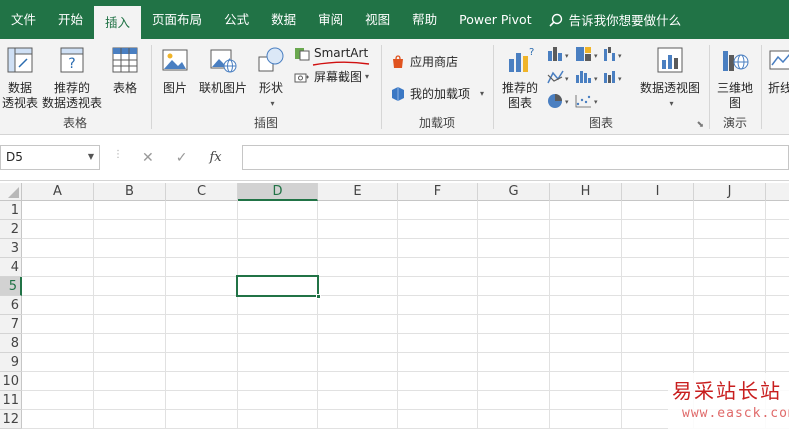  What do you see at coordinates (215, 157) in the screenshot?
I see `insert-function-icon: fx` at bounding box center [215, 157].